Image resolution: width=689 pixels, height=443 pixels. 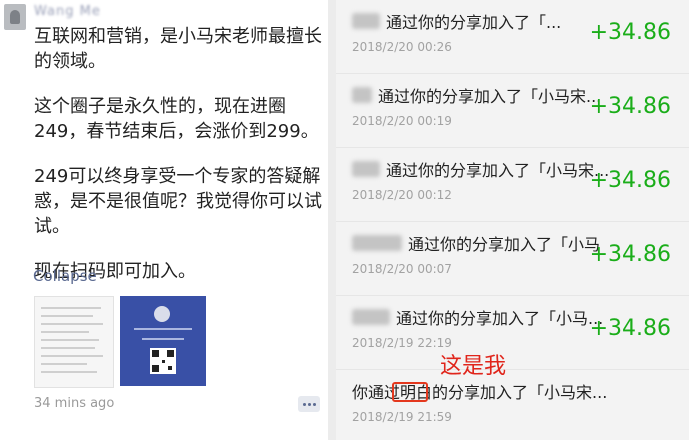 I want to click on post-paragraph: 互联网和营销，是小马宋老师最擅长 的领域。, so click(x=178, y=49).